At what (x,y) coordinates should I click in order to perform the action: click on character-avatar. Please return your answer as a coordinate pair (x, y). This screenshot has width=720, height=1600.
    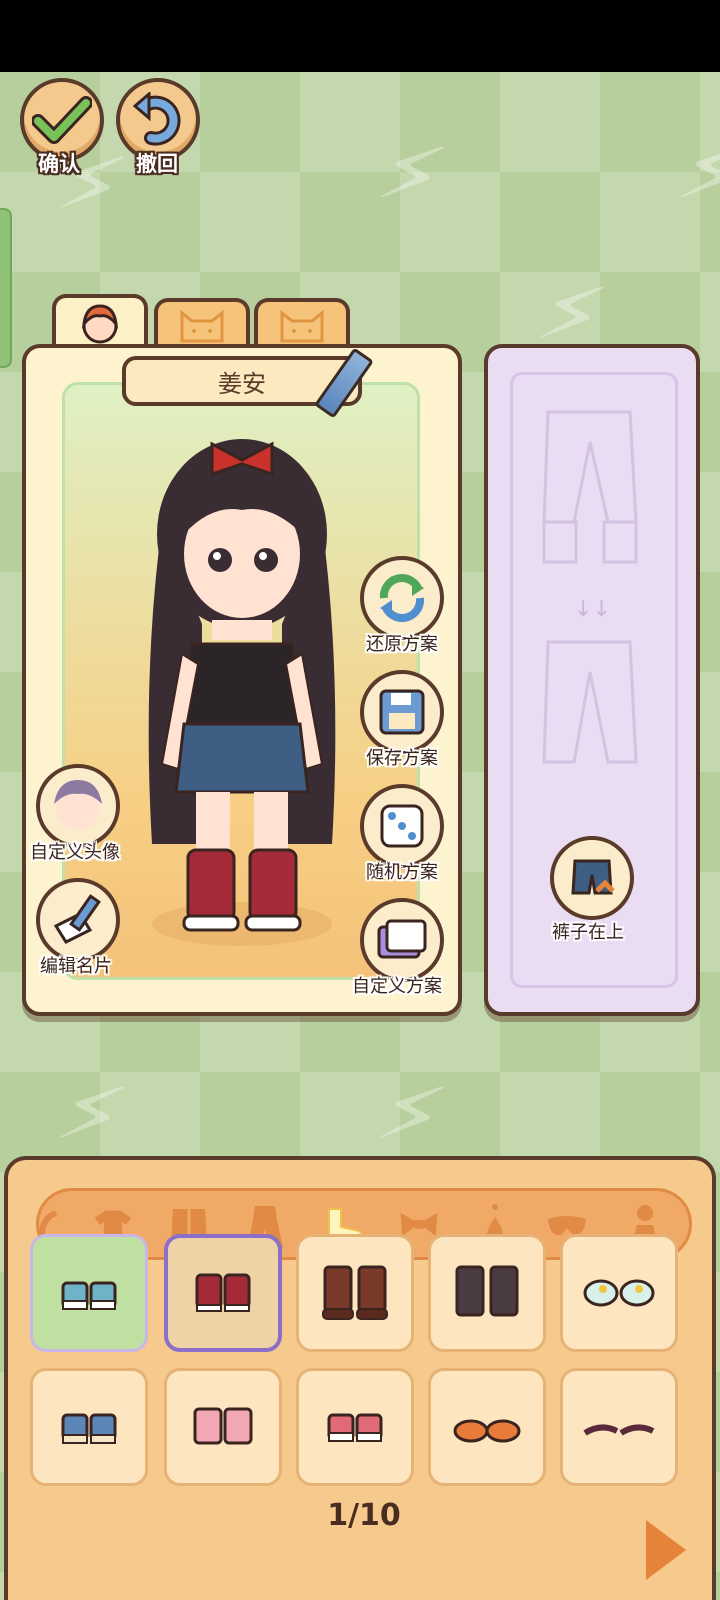
    Looking at the image, I should click on (242, 692).